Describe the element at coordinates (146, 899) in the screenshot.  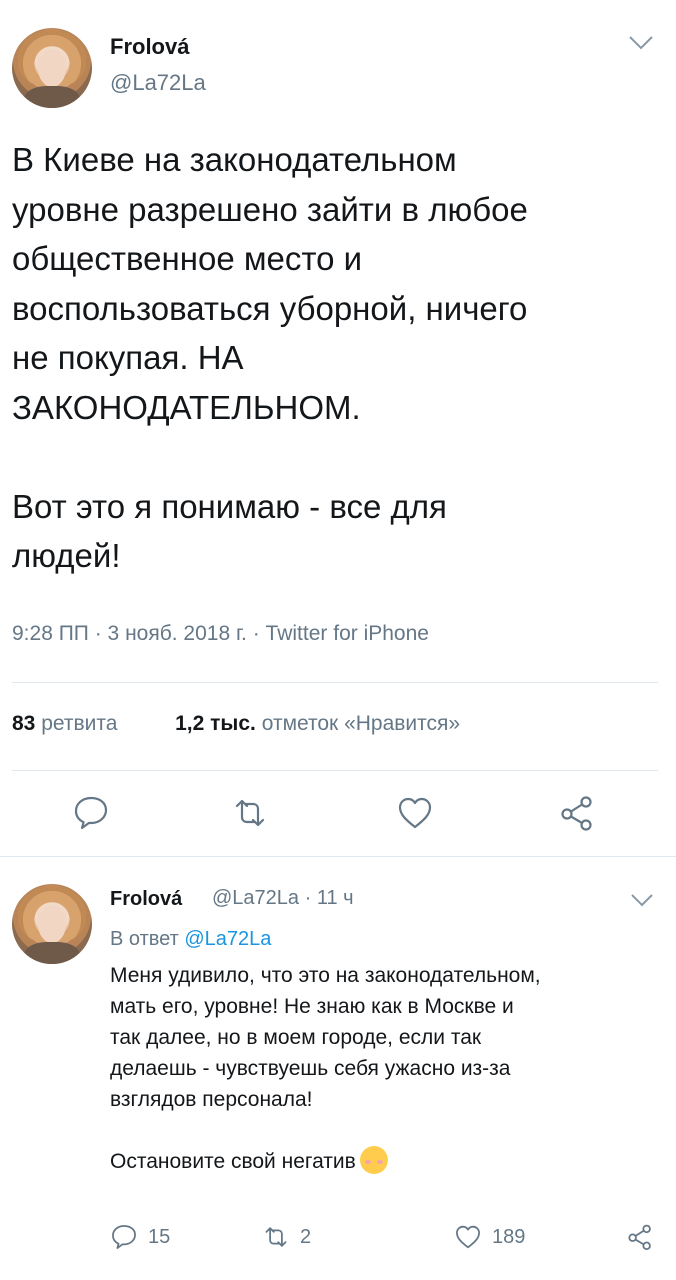
I see `reply-author-name: Frolová` at that location.